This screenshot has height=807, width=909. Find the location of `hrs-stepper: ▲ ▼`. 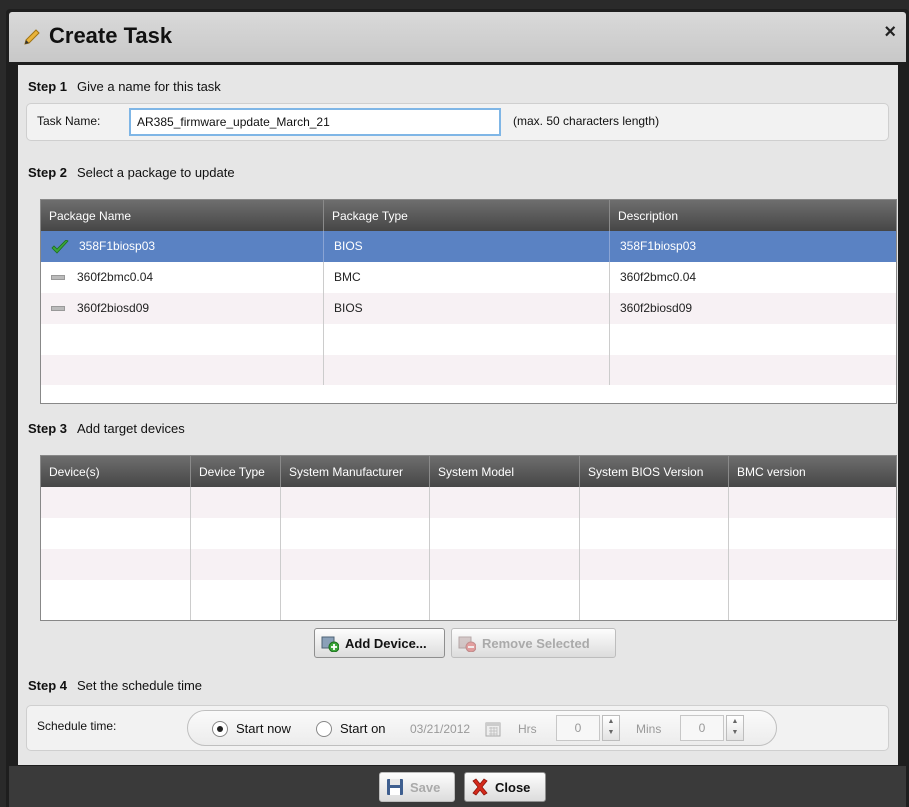

hrs-stepper: ▲ ▼ is located at coordinates (611, 728).